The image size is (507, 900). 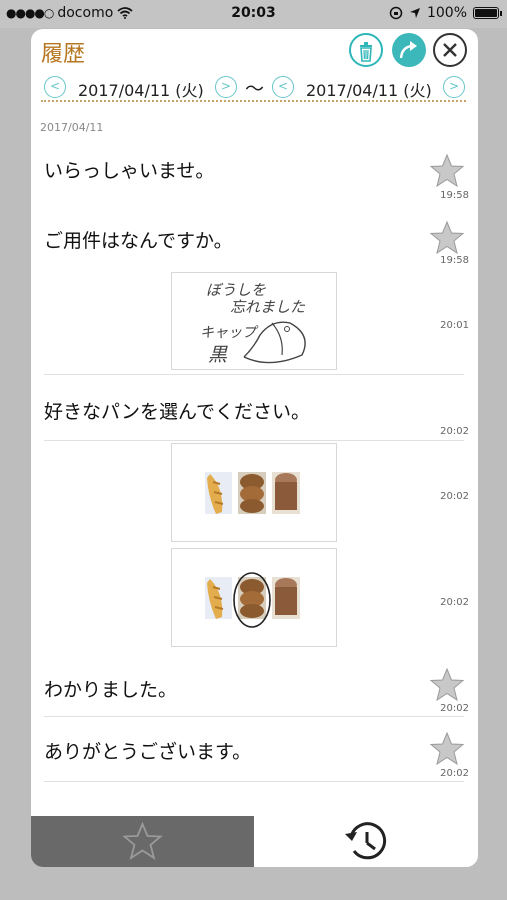 I want to click on end-date-next-button: >, so click(x=454, y=87).